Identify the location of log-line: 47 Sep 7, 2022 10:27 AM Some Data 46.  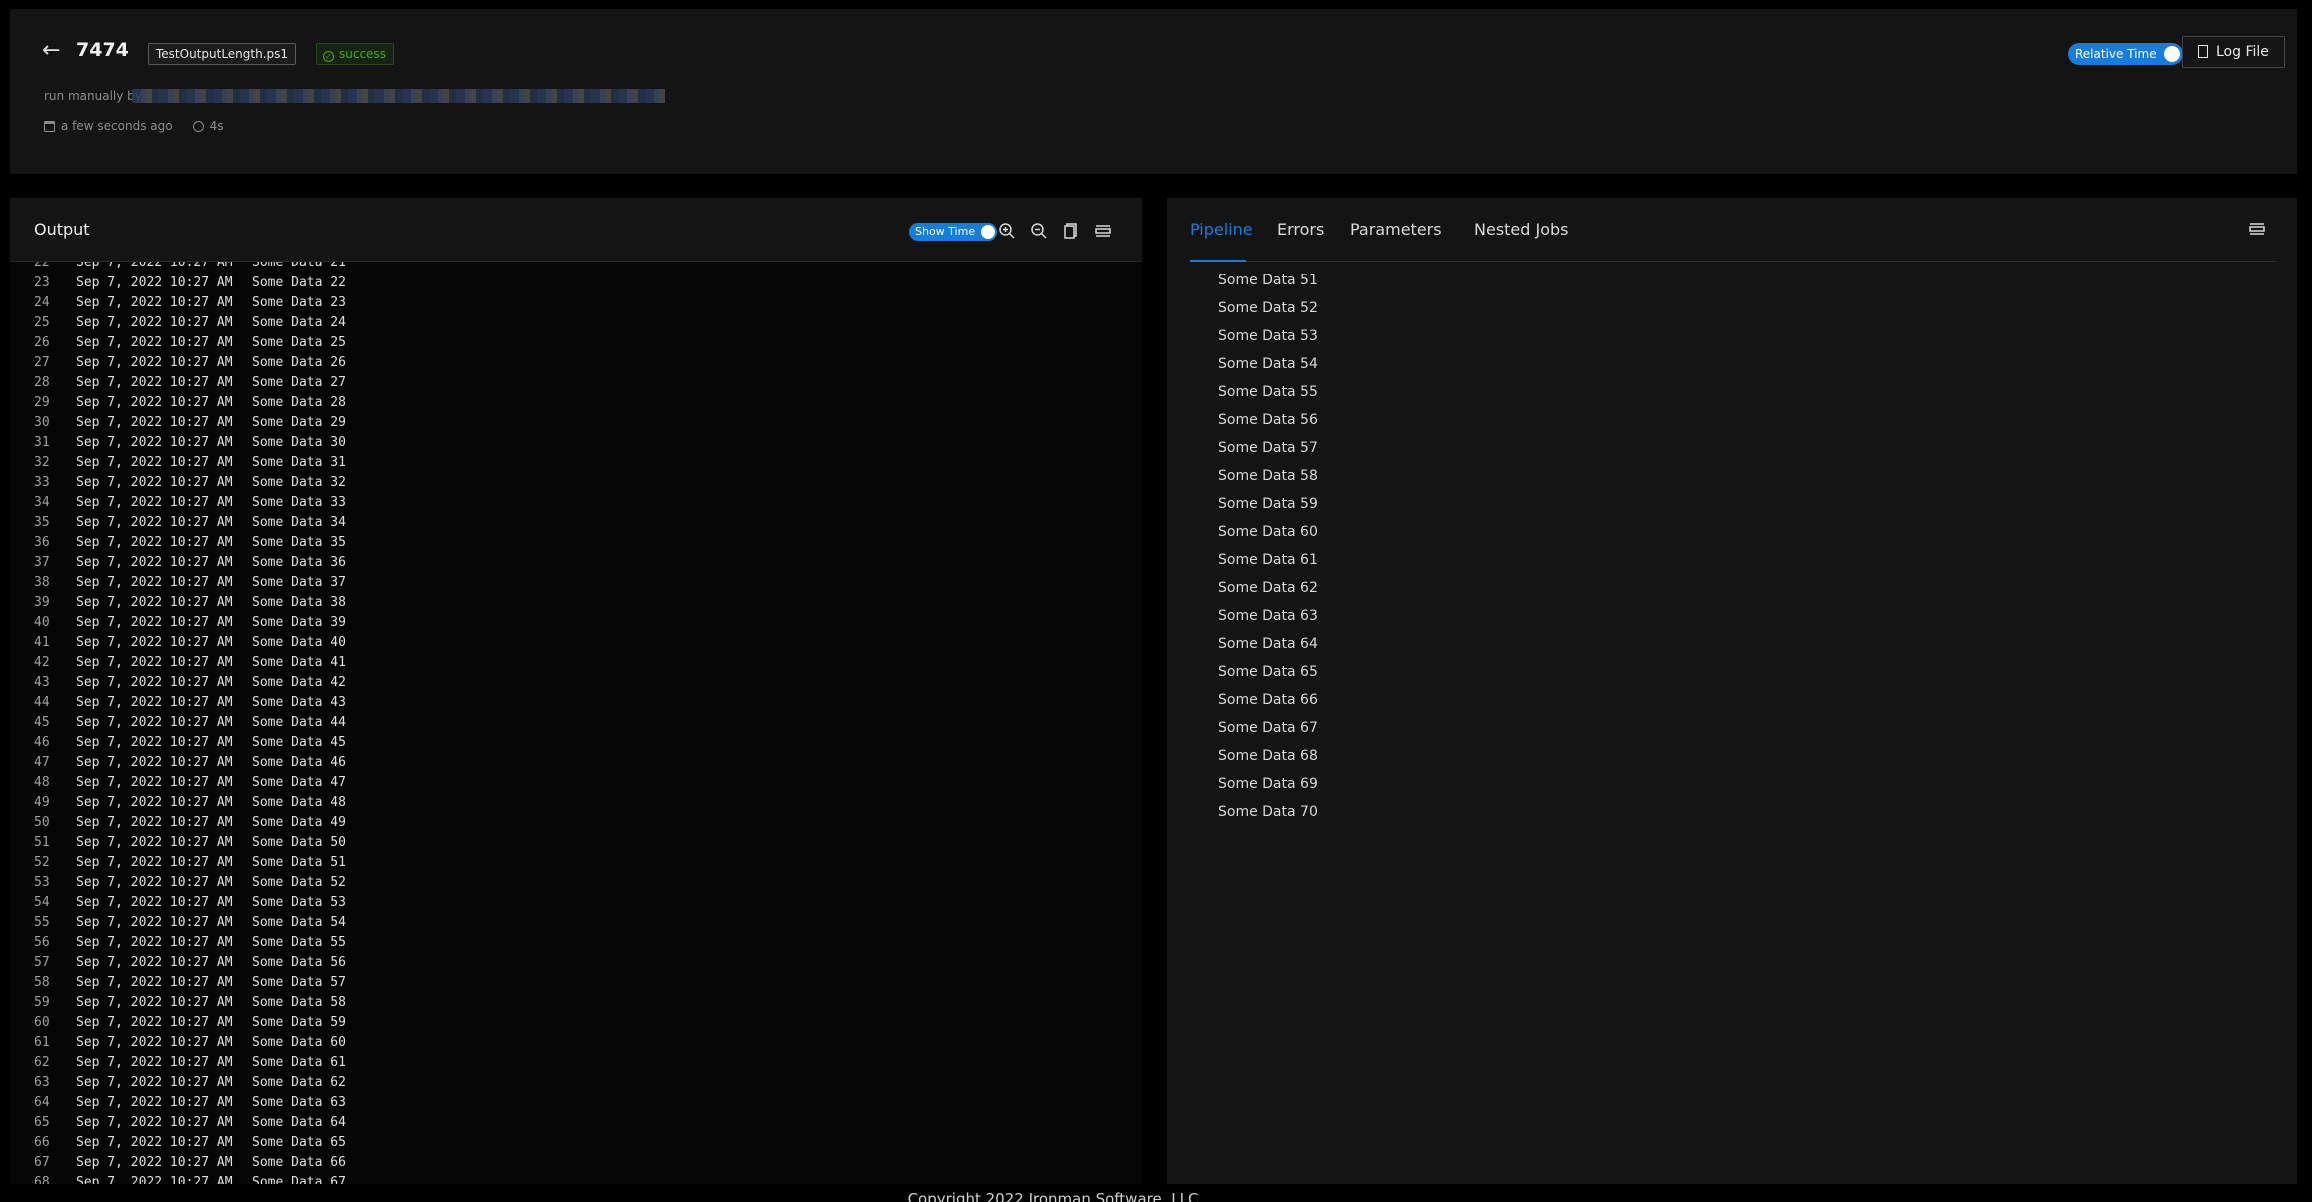
(576, 763).